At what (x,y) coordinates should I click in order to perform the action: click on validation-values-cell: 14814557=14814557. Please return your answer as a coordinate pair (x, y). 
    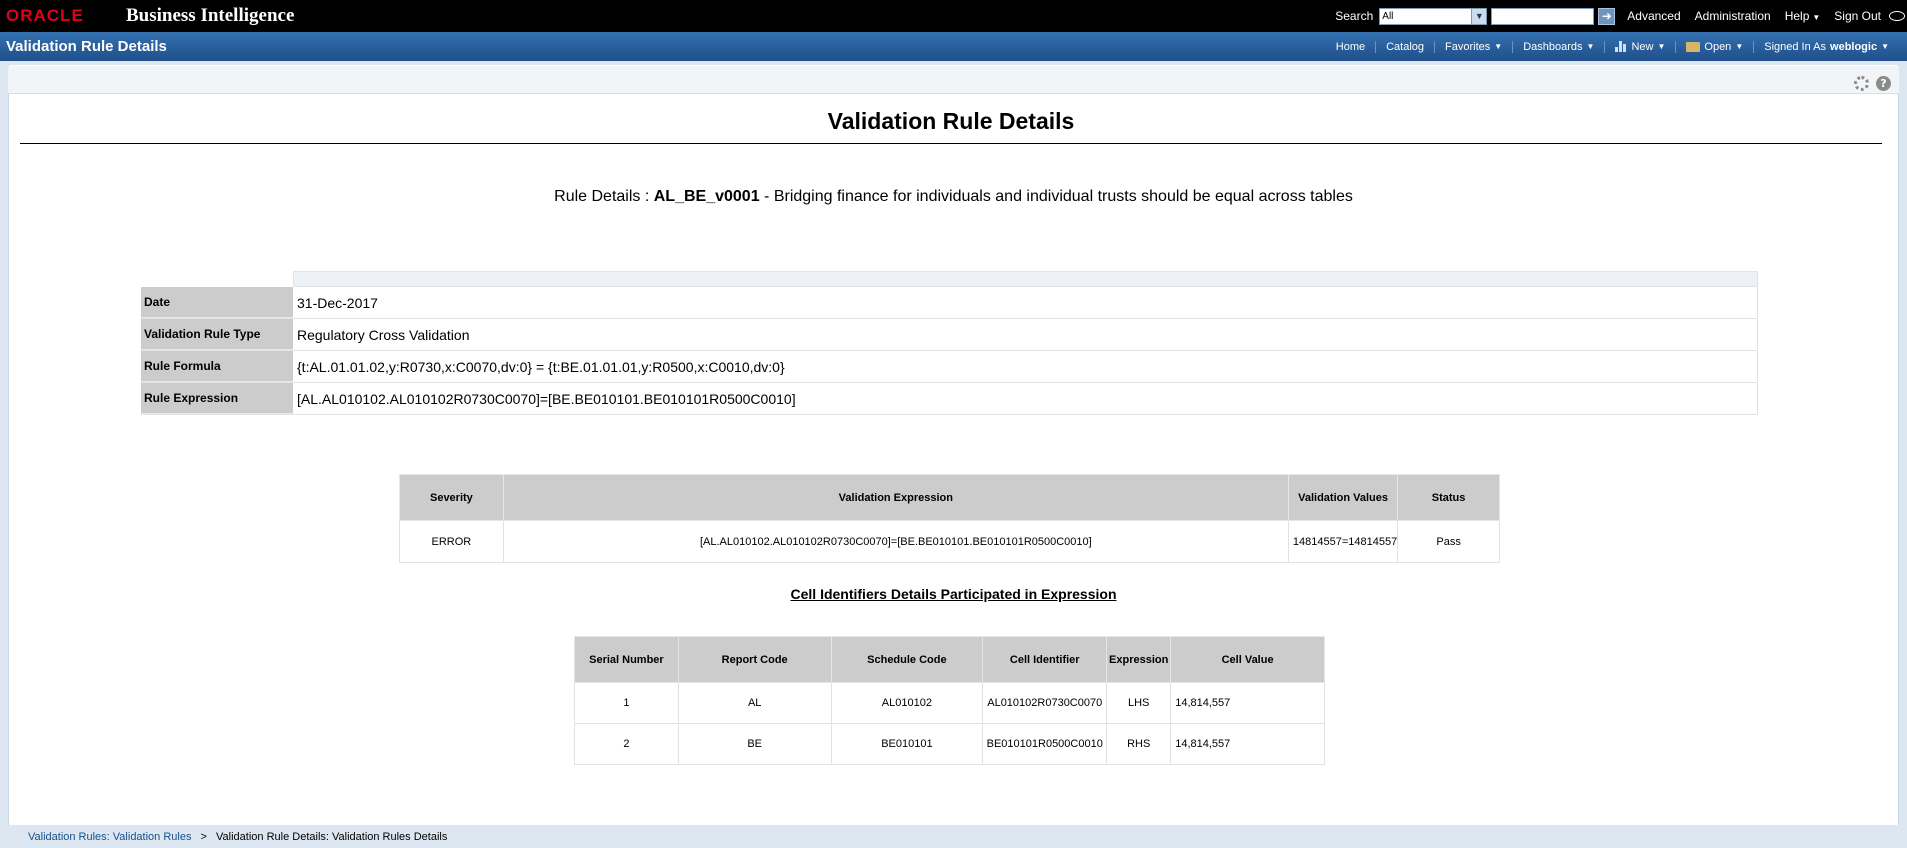
    Looking at the image, I should click on (1343, 541).